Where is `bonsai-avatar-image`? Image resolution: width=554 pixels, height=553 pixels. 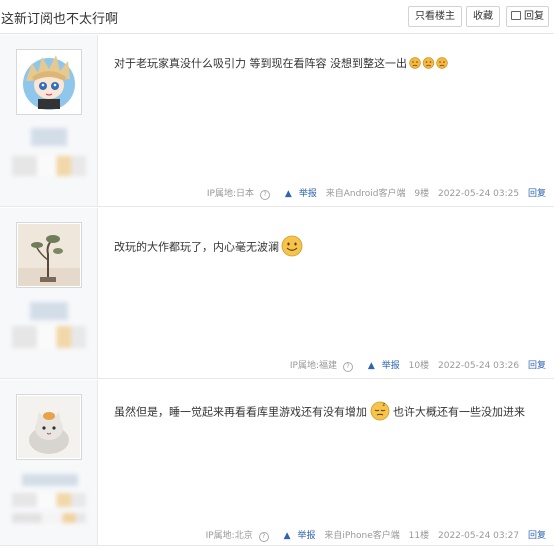 bonsai-avatar-image is located at coordinates (49, 255).